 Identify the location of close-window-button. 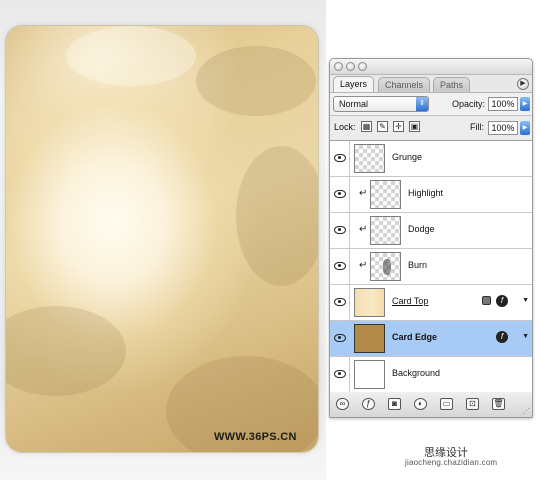
(338, 66).